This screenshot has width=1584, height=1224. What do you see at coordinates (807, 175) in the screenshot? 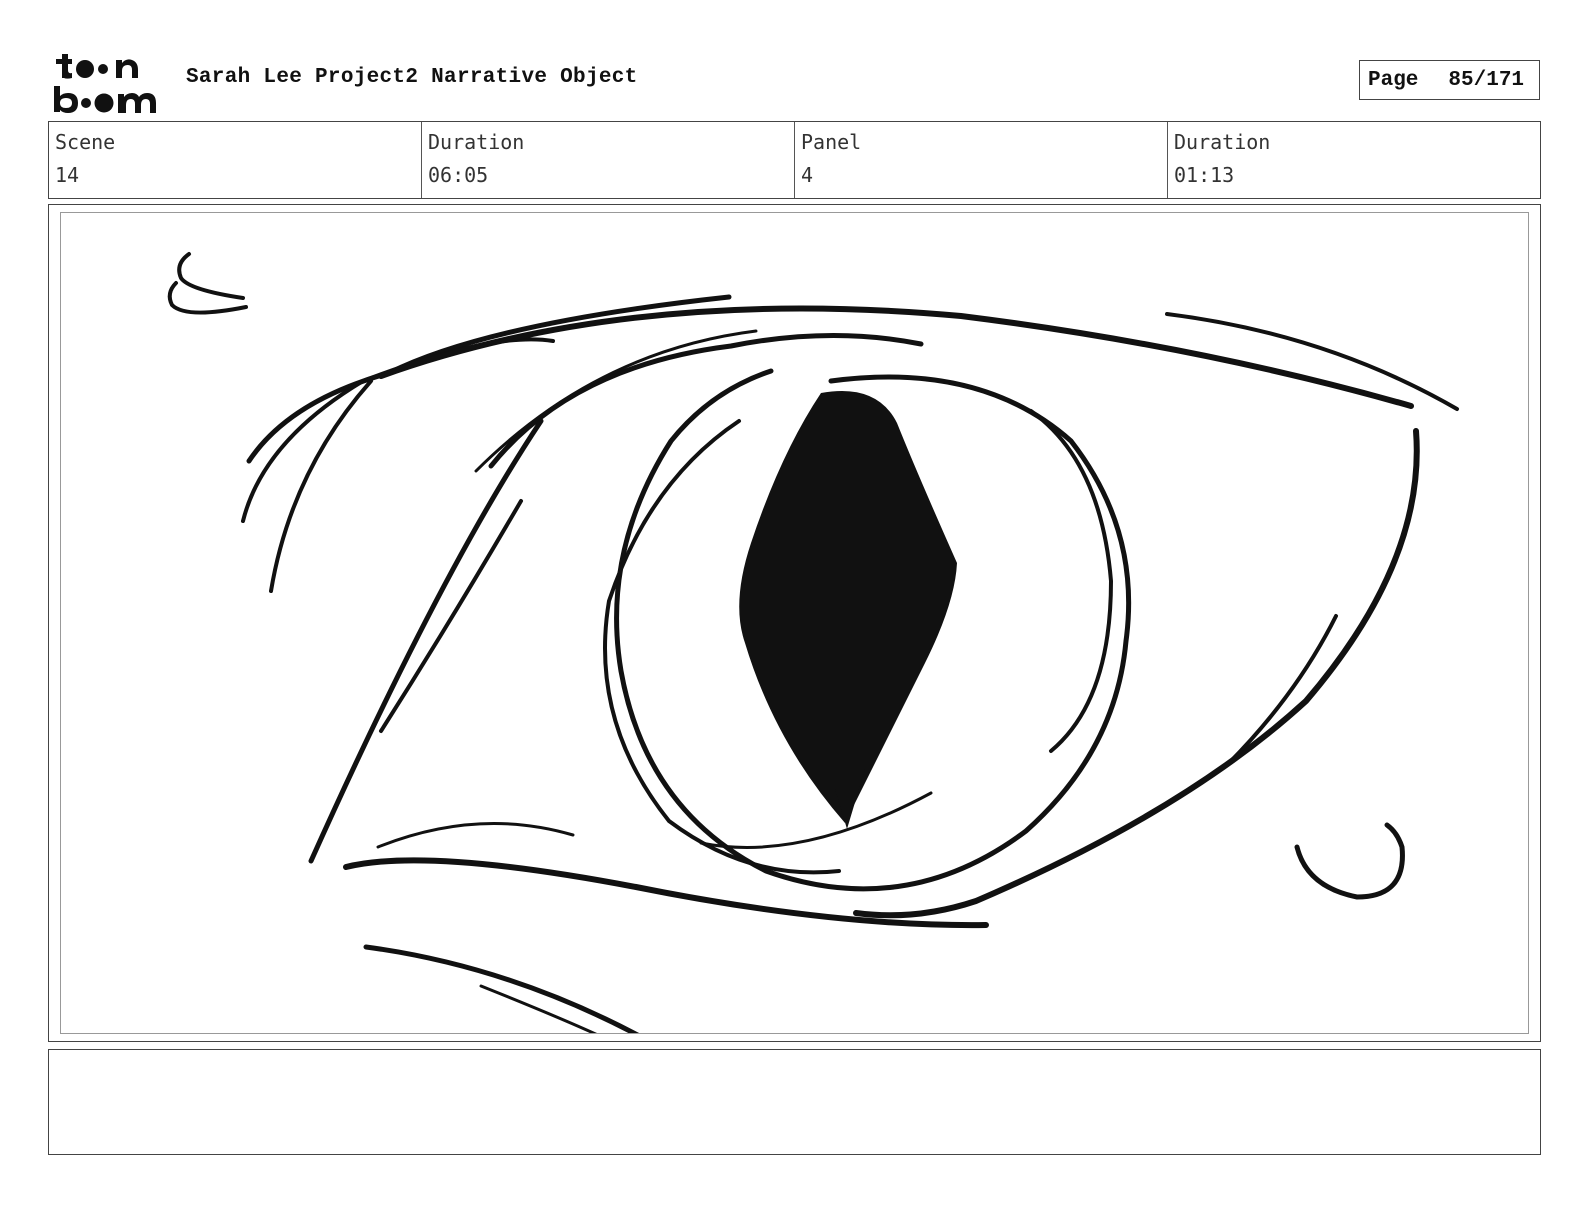
I see `panel-value: 4` at bounding box center [807, 175].